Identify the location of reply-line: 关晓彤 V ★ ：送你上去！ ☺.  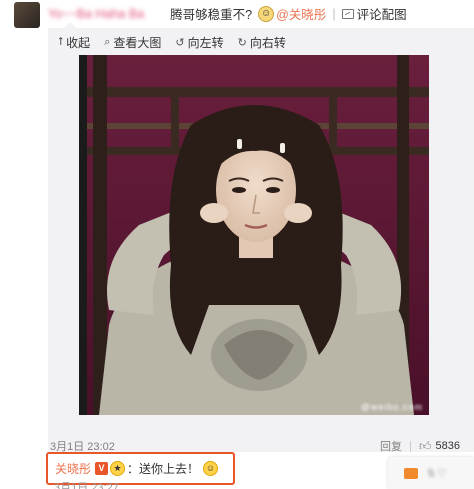
(137, 468).